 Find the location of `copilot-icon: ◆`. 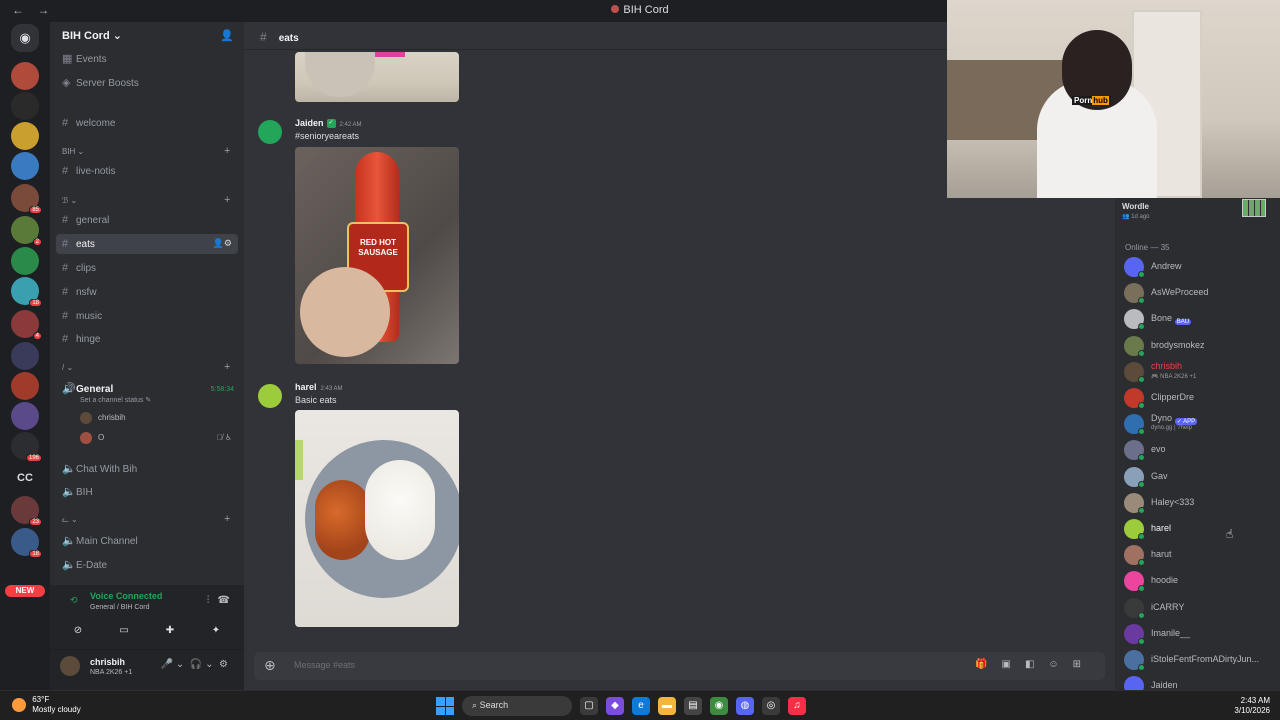

copilot-icon: ◆ is located at coordinates (615, 706).